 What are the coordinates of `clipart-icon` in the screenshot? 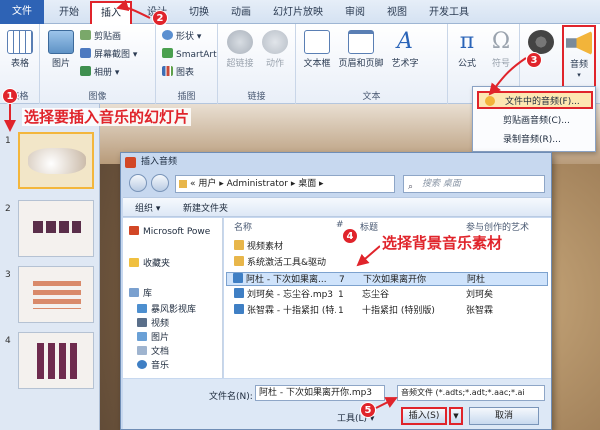 It's located at (85, 35).